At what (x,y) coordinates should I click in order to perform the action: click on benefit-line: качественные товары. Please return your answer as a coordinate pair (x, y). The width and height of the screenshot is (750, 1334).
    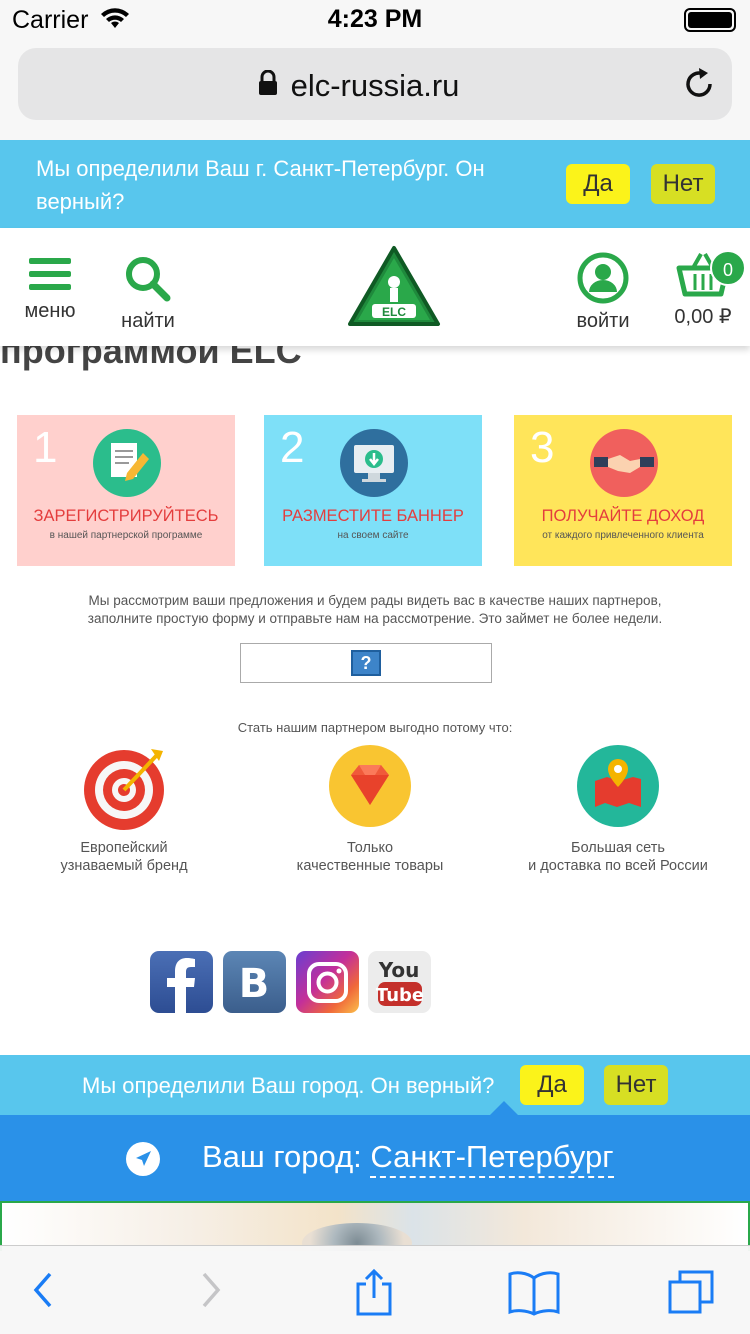
    Looking at the image, I should click on (370, 866).